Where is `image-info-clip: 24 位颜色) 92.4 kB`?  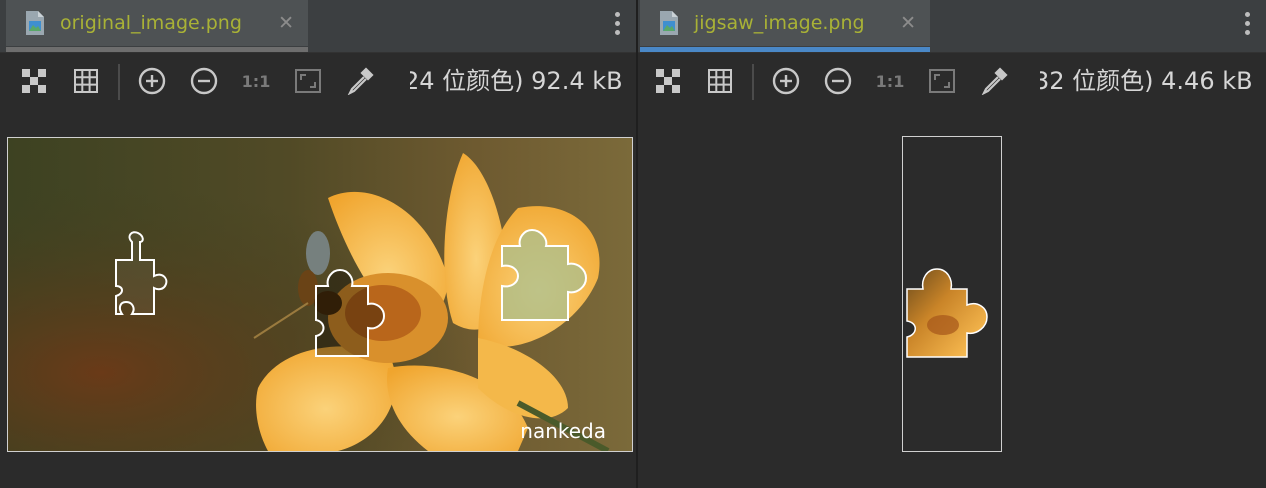
image-info-clip: 24 位颜色) 92.4 kB is located at coordinates (523, 81).